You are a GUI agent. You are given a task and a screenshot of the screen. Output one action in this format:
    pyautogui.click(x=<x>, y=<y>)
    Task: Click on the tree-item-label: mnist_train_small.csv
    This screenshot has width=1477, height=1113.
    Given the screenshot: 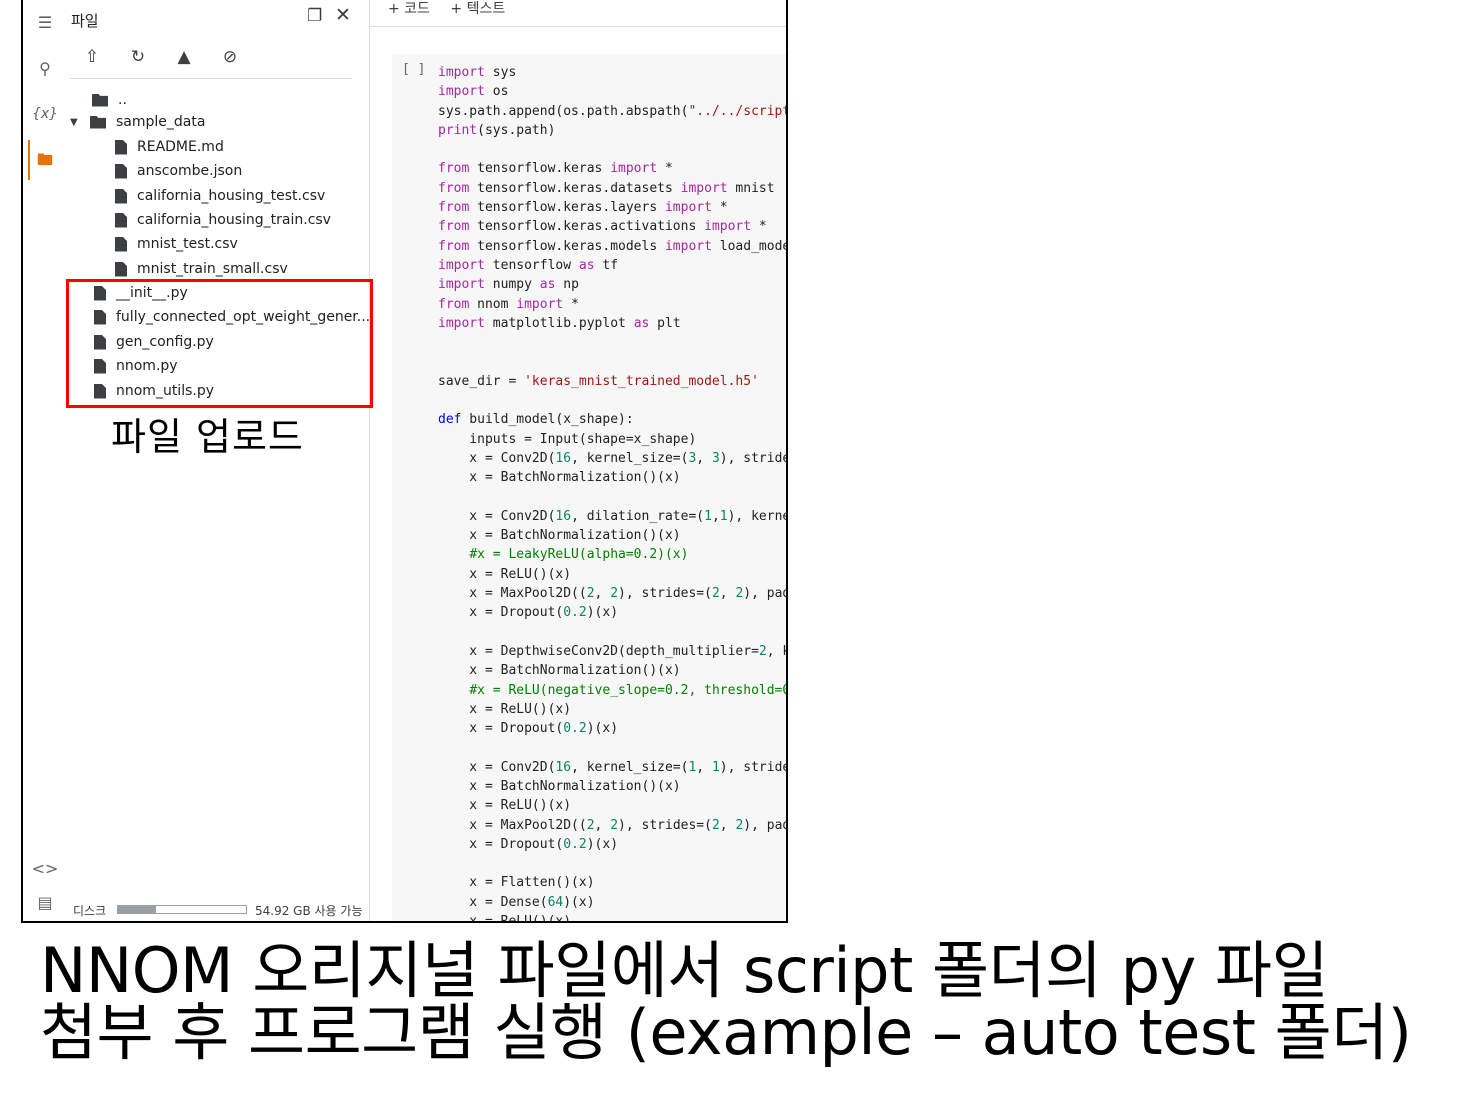 What is the action you would take?
    pyautogui.click(x=212, y=269)
    